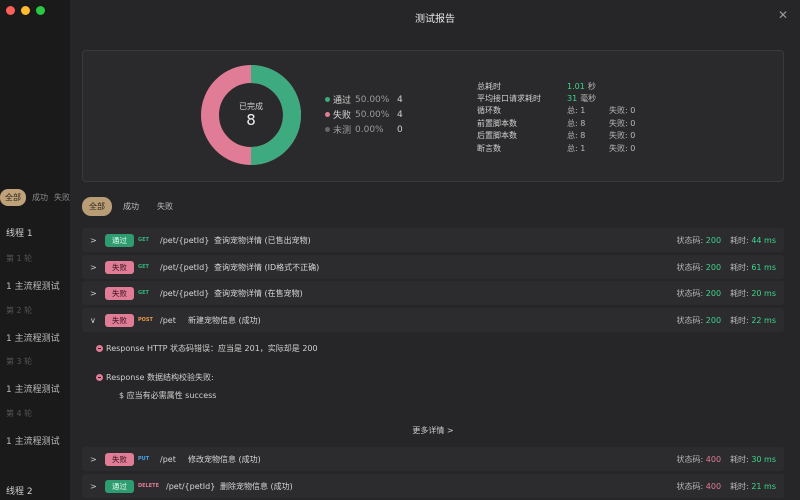 This screenshot has width=800, height=500. I want to click on legend-pass: 通过 50.00% 4, so click(364, 99).